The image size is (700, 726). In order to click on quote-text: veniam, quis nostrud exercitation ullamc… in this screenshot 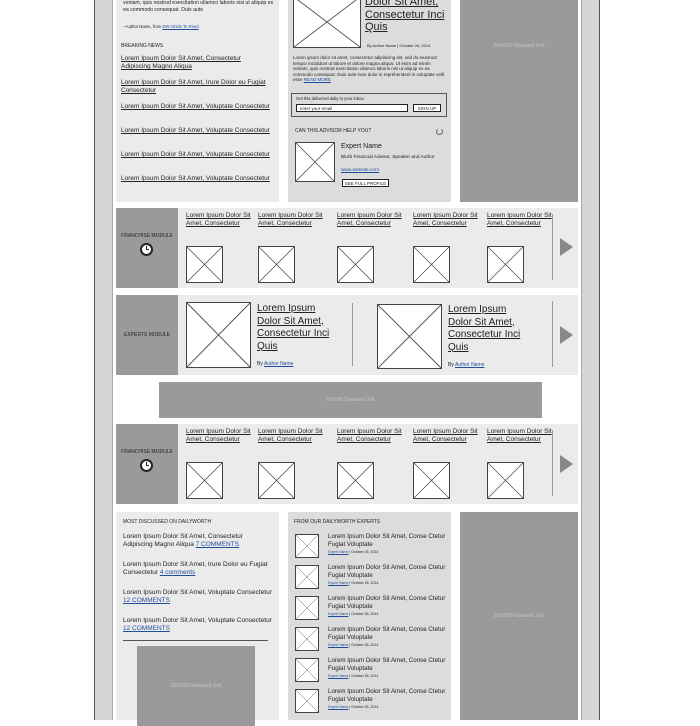, I will do `click(198, 6)`.